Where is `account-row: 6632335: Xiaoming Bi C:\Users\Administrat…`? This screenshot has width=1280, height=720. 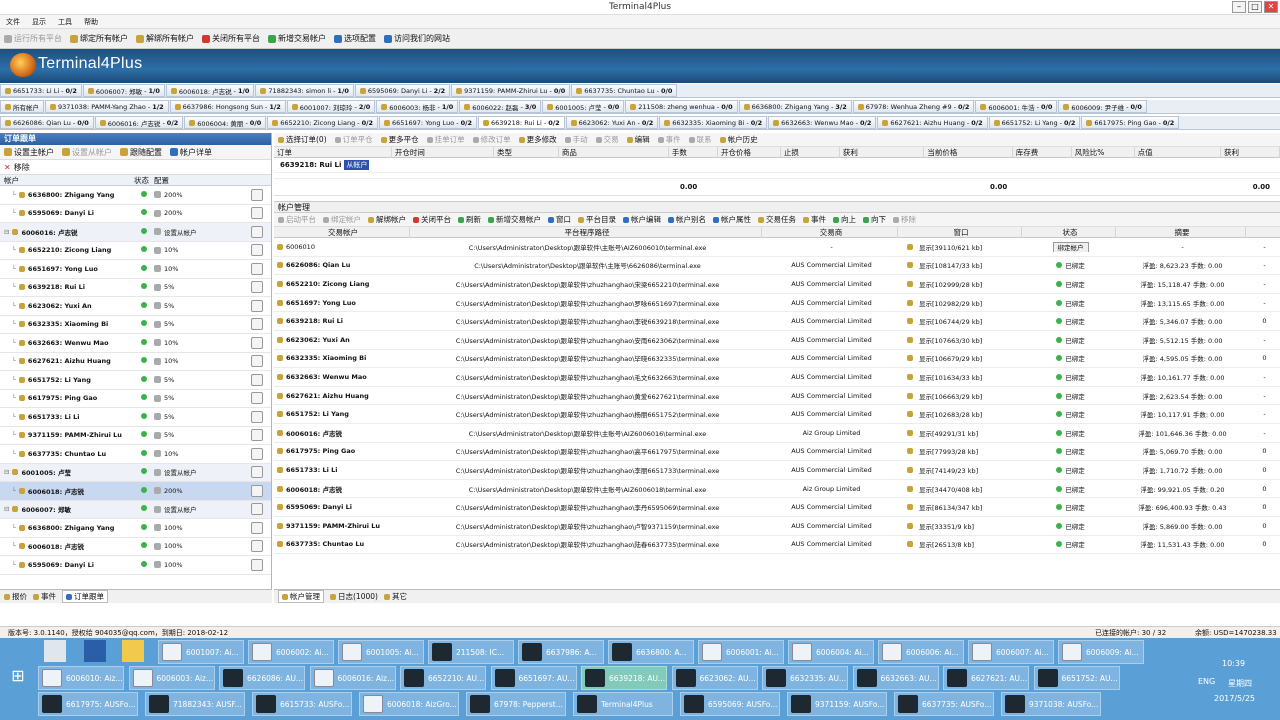 account-row: 6632335: Xiaoming Bi C:\Users\Administrat… is located at coordinates (777, 359).